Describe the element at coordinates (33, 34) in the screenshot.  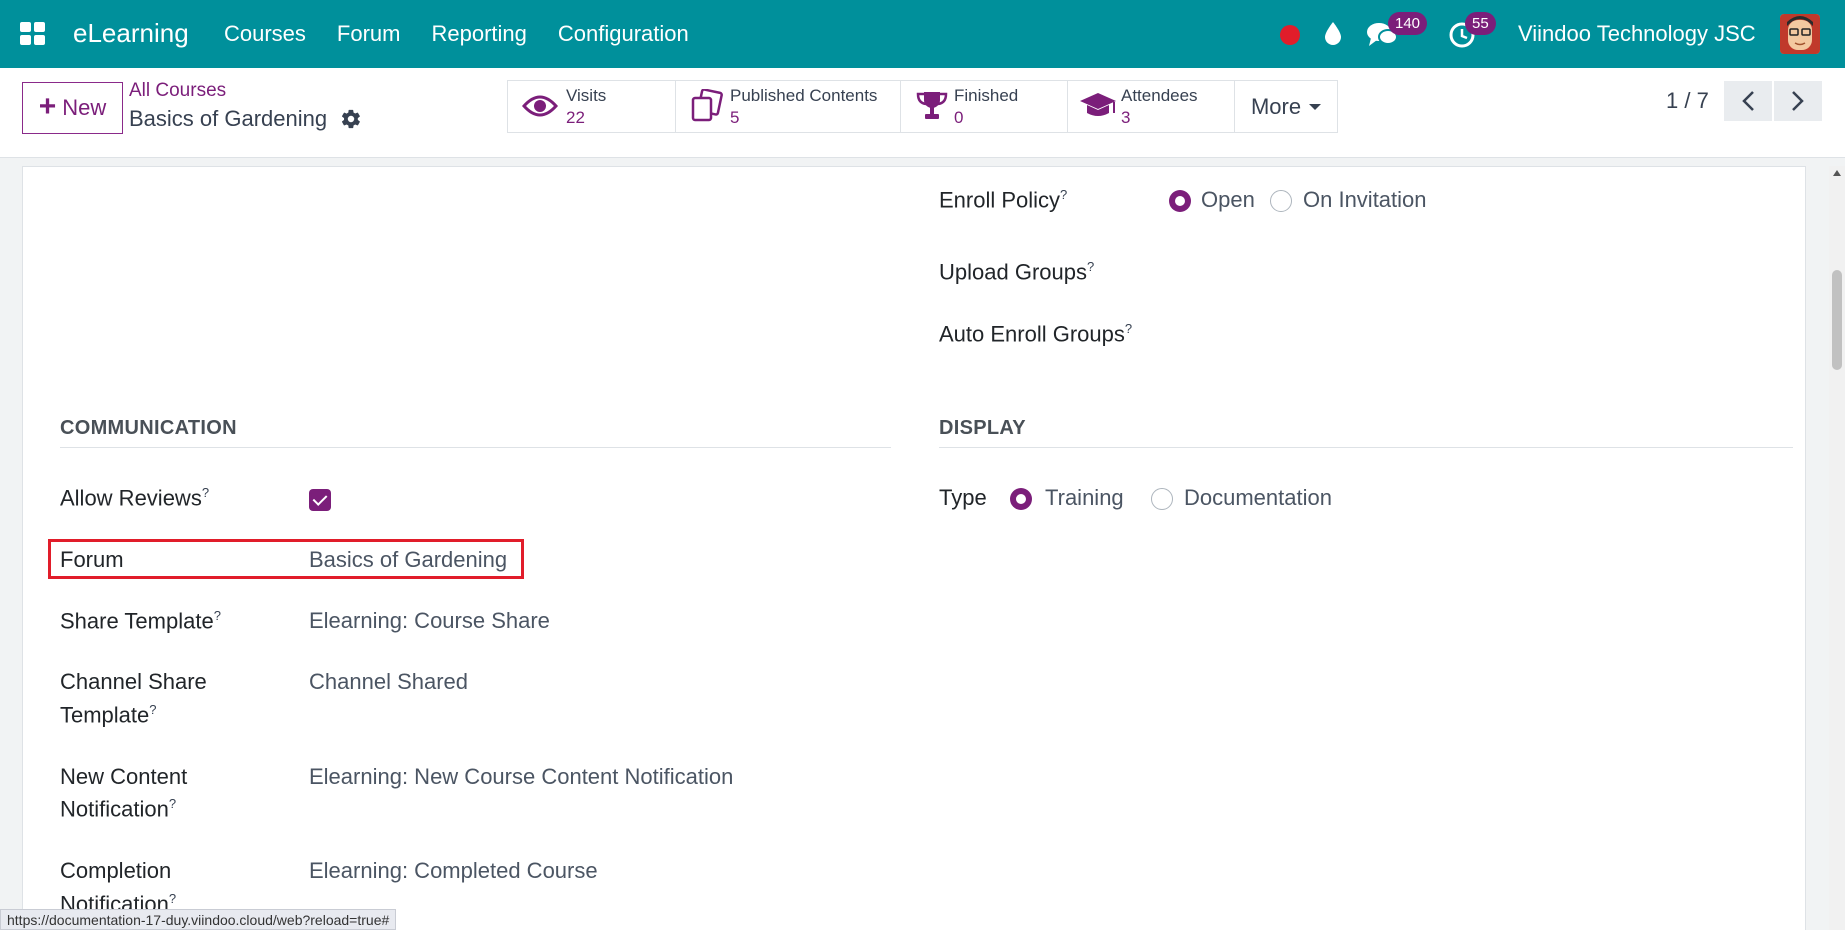
I see `apps-menu-icon` at that location.